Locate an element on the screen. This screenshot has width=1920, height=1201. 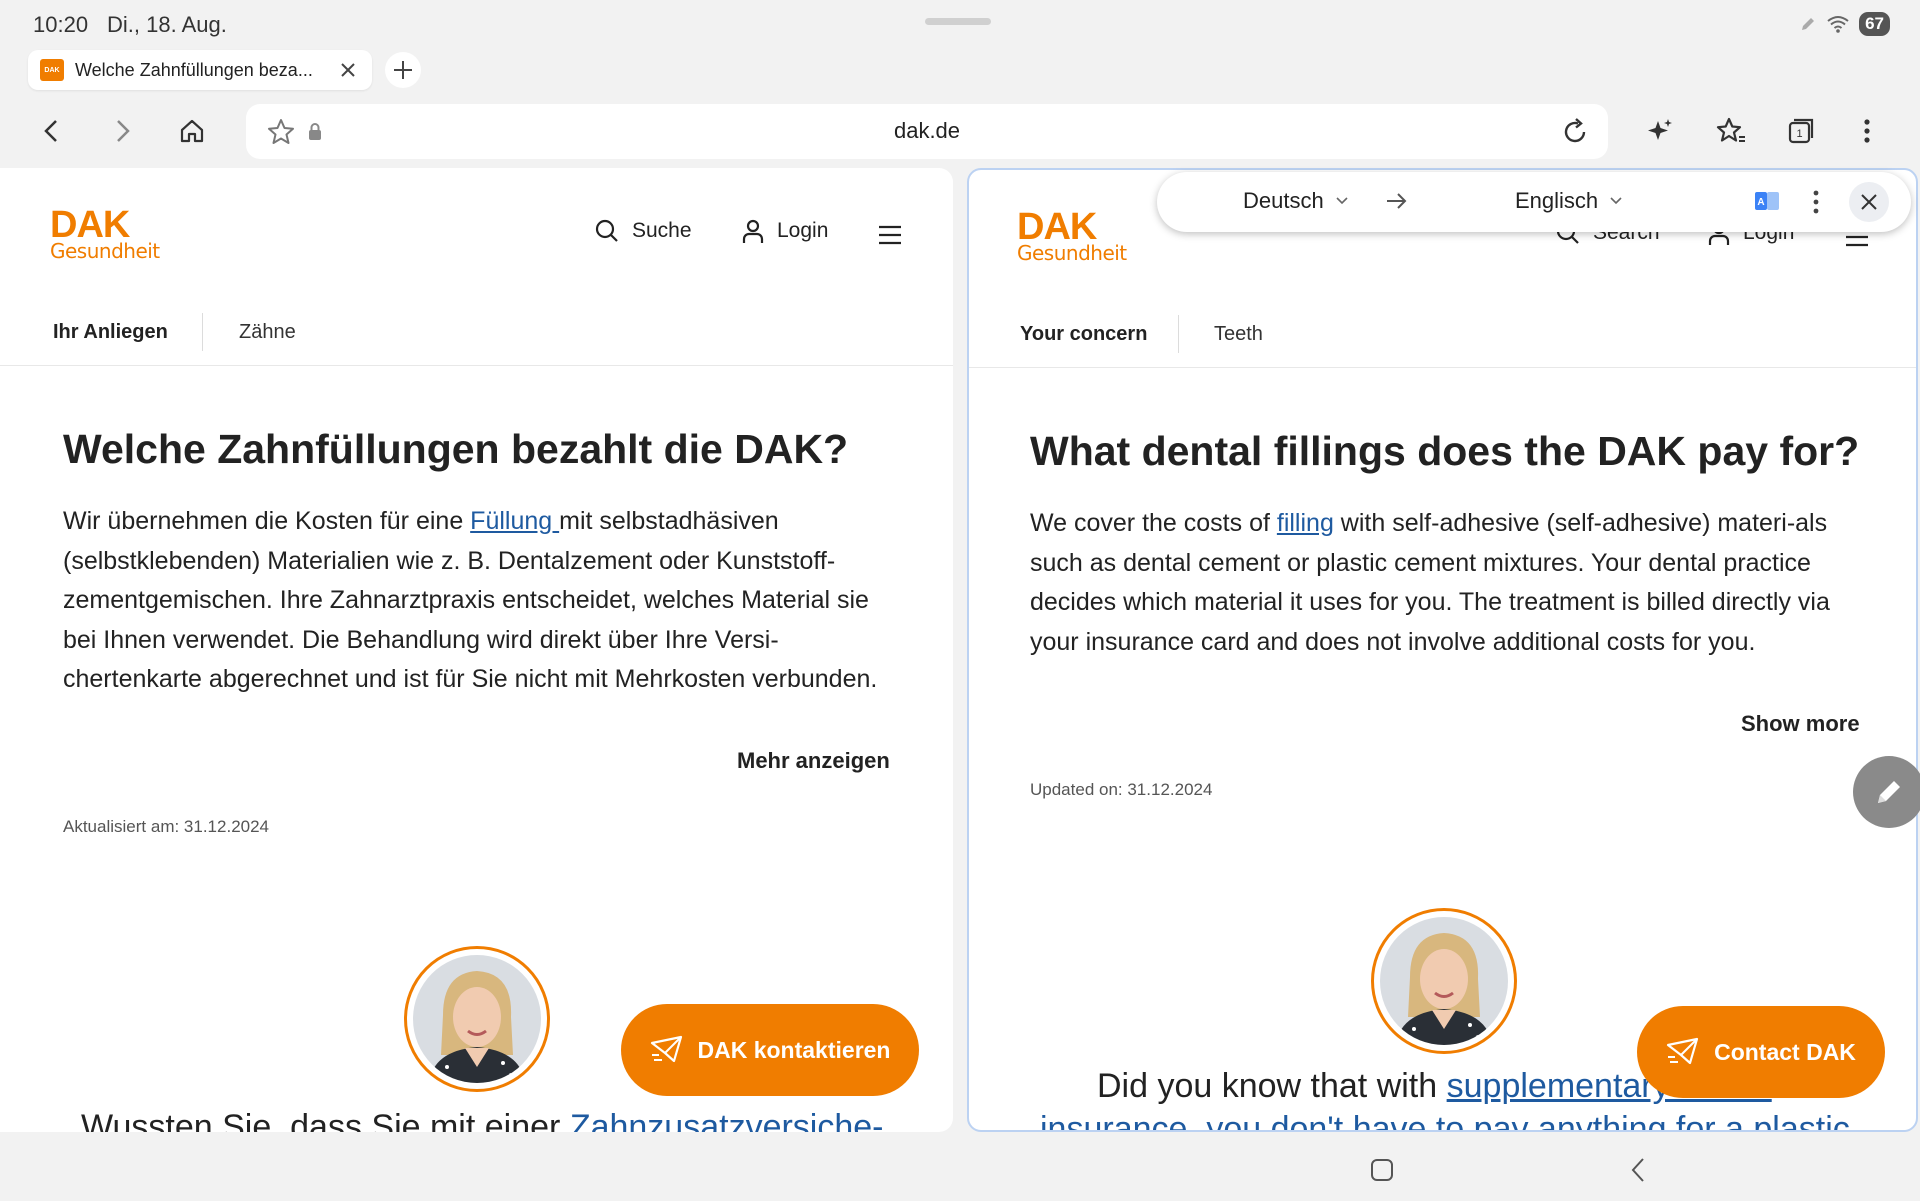
page-title: Welche Zahnfüllungen bezahlt die DAK? is located at coordinates (456, 449).